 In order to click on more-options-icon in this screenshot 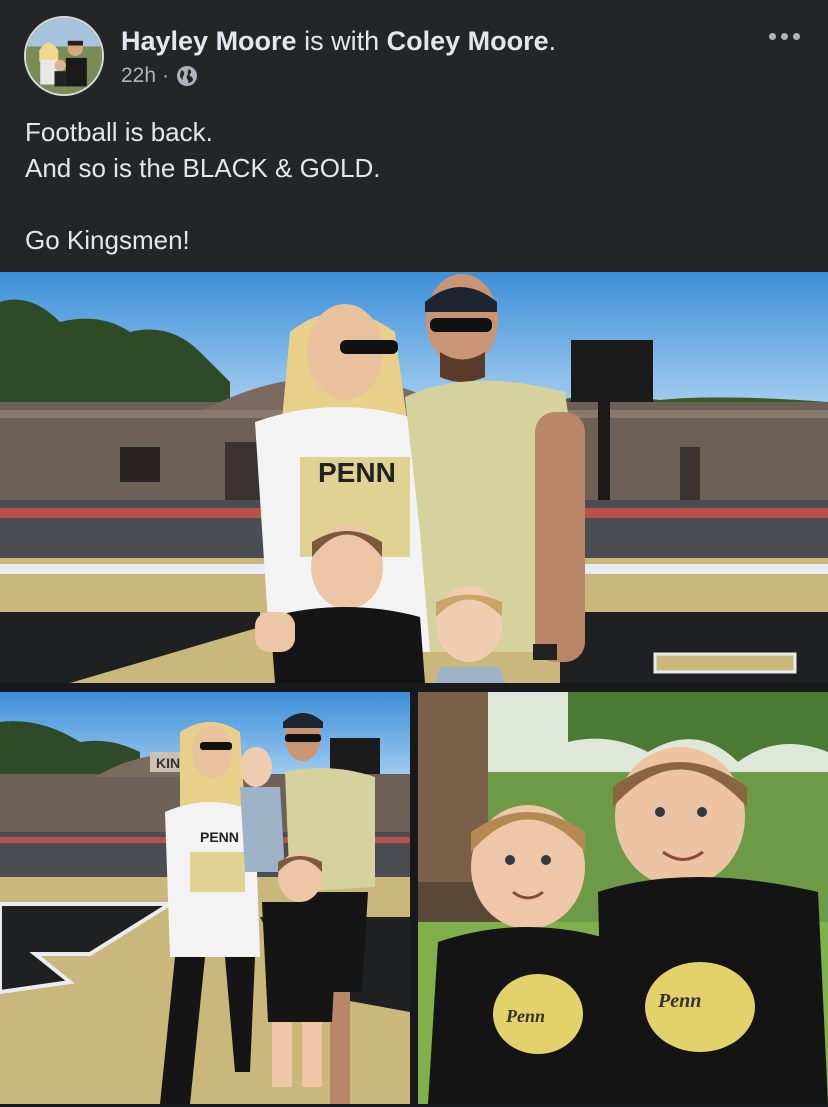, I will do `click(784, 36)`.